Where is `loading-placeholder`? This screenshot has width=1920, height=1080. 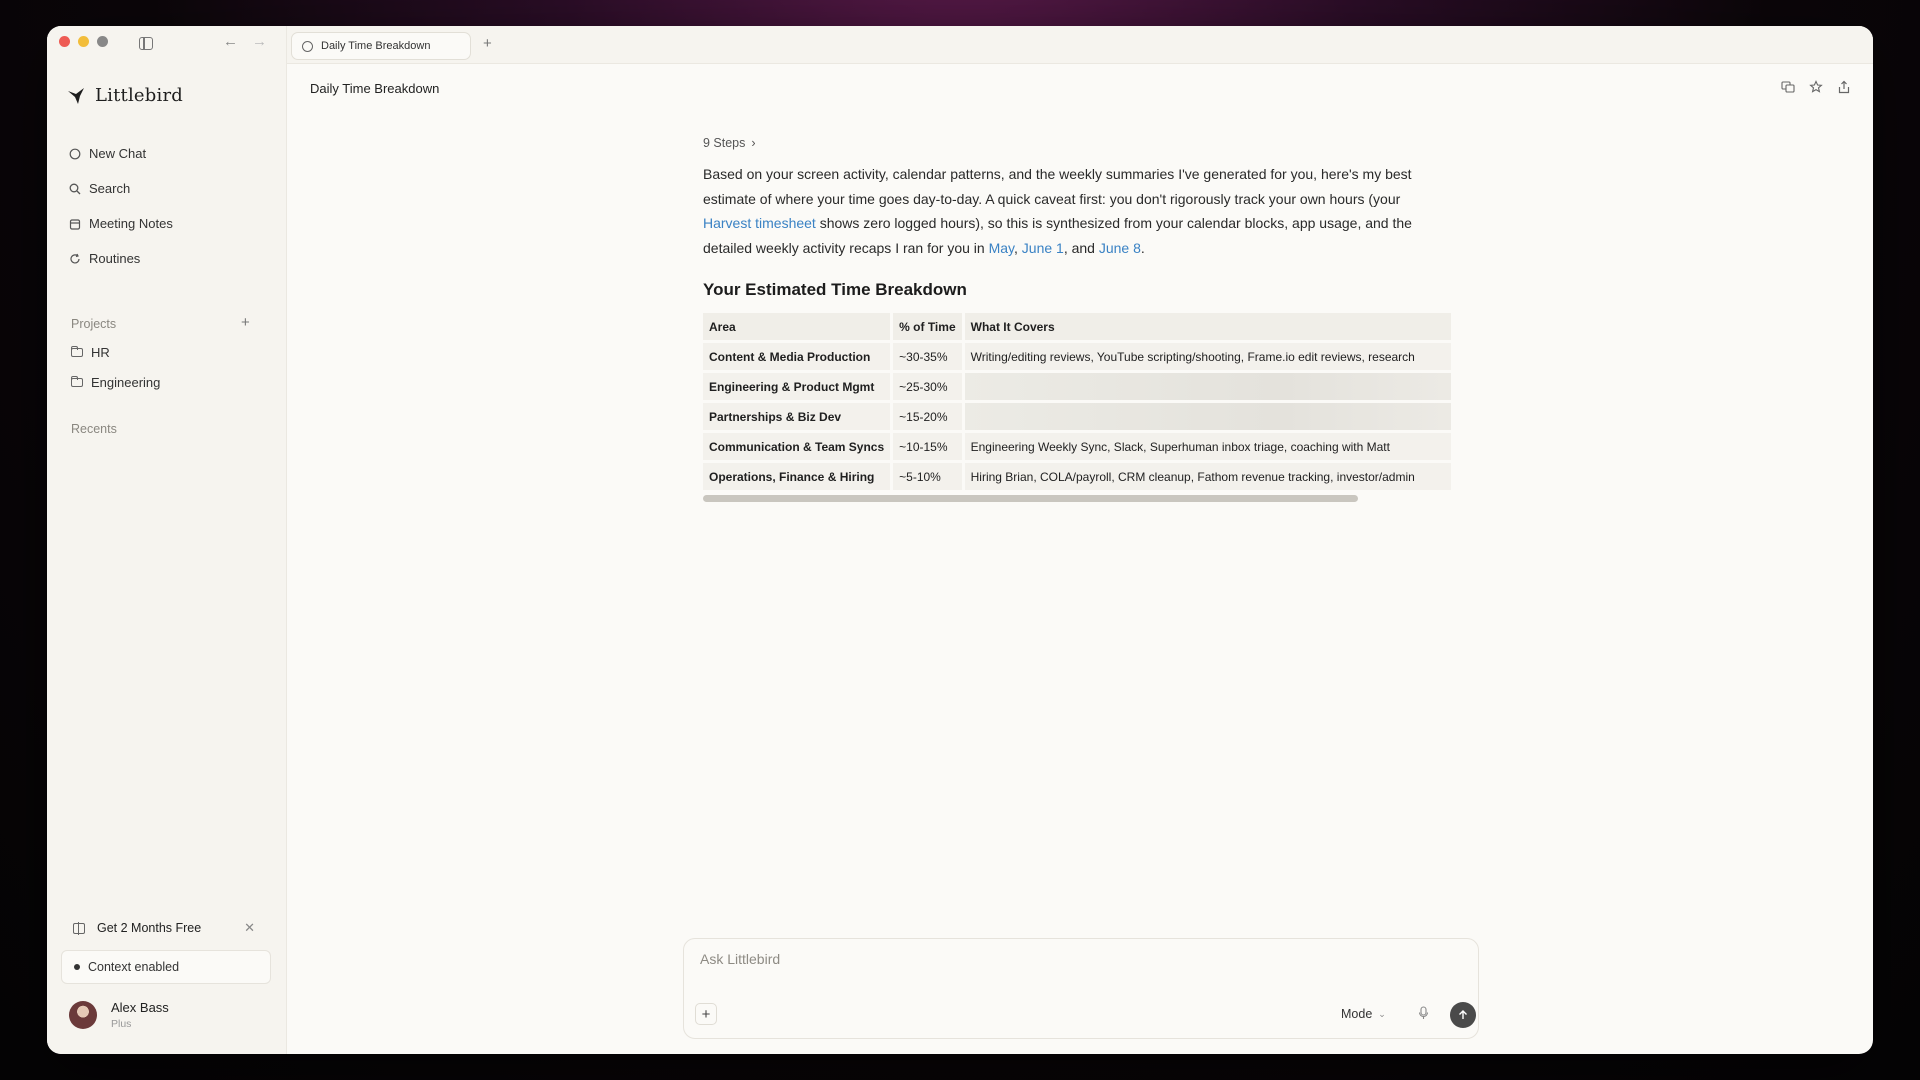
loading-placeholder is located at coordinates (1207, 416).